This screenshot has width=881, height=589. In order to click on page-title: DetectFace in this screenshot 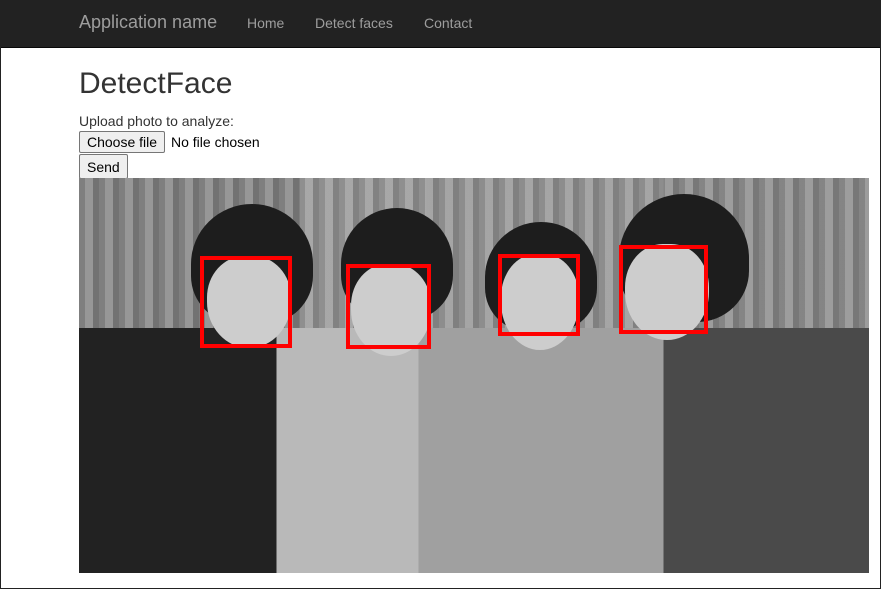, I will do `click(156, 83)`.